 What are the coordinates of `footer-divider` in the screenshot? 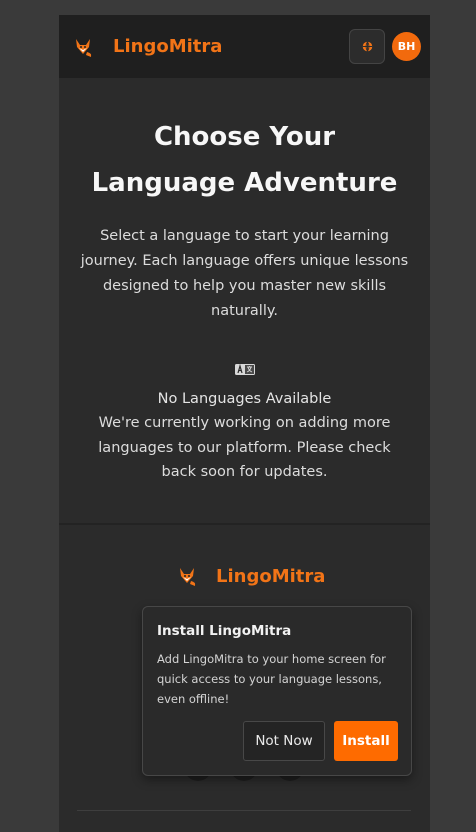 It's located at (244, 810).